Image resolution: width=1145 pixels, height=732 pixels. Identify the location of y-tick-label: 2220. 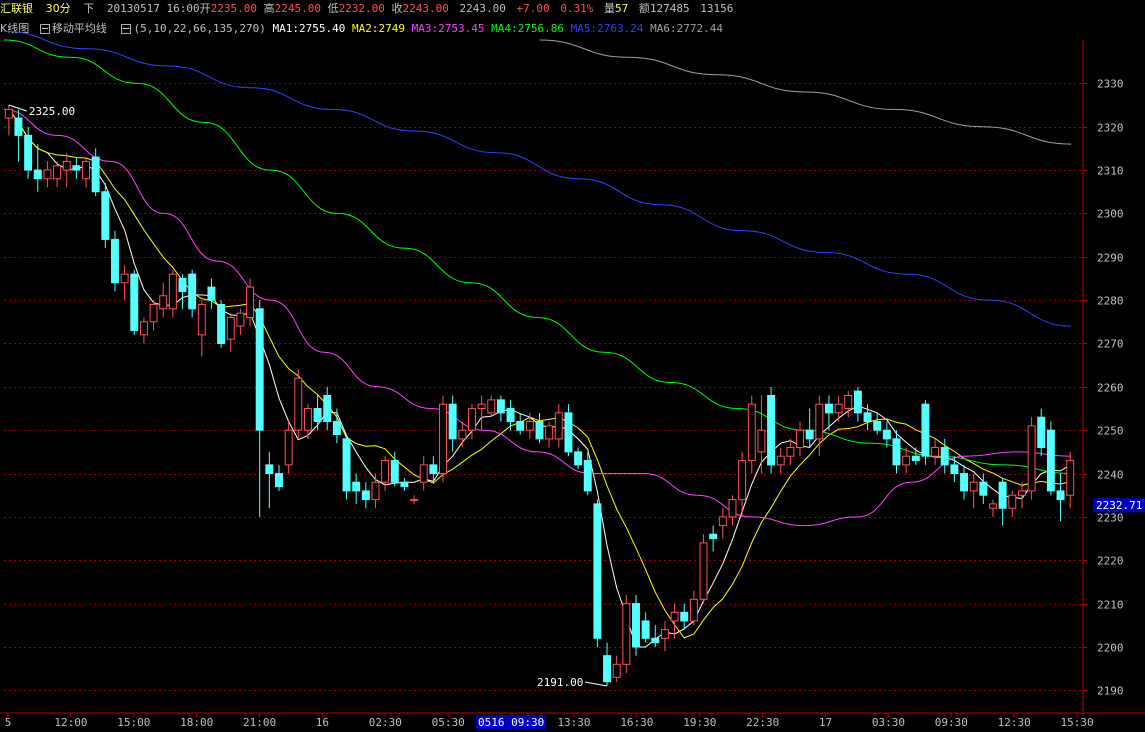
(1110, 561).